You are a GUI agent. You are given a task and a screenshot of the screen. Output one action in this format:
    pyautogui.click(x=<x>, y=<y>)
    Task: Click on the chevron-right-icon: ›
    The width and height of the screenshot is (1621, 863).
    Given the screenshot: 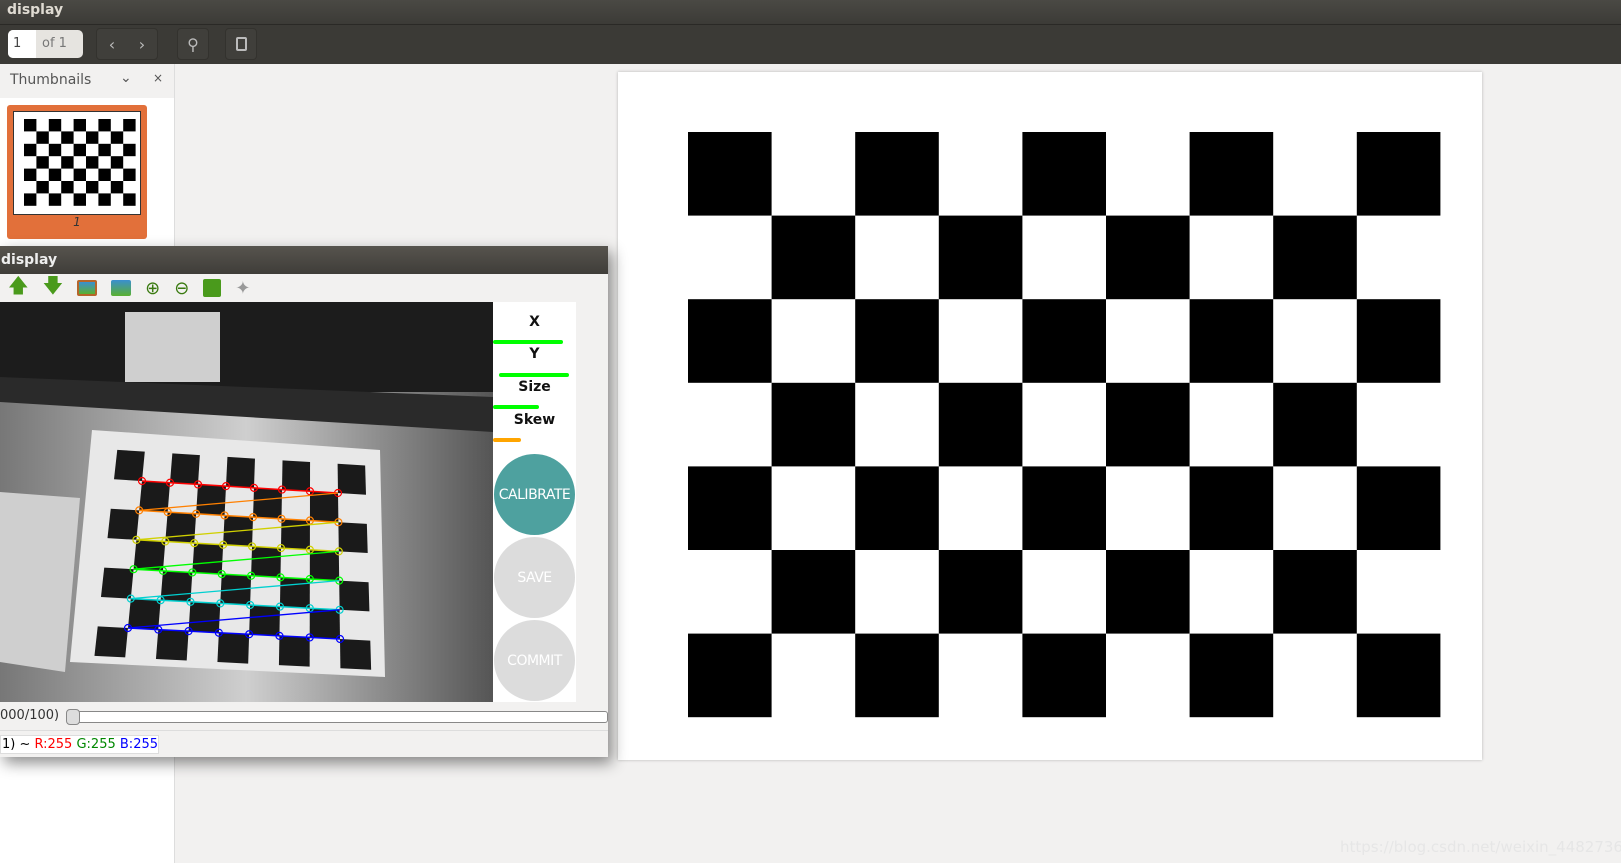 What is the action you would take?
    pyautogui.click(x=142, y=44)
    